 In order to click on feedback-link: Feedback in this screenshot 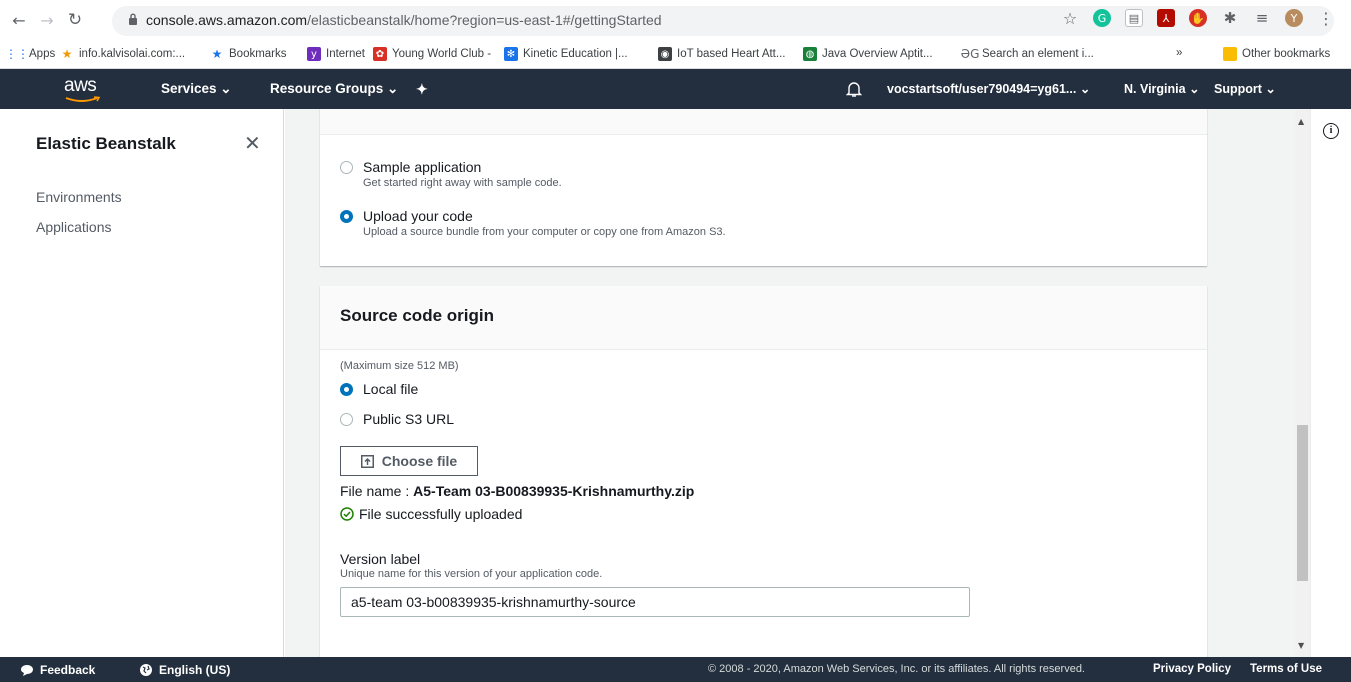, I will do `click(57, 670)`.